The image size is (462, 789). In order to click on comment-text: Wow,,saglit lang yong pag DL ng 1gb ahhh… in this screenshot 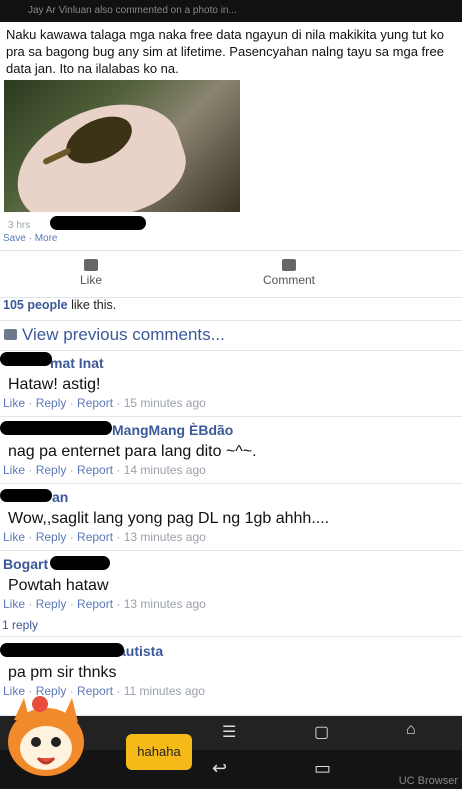, I will do `click(169, 518)`.